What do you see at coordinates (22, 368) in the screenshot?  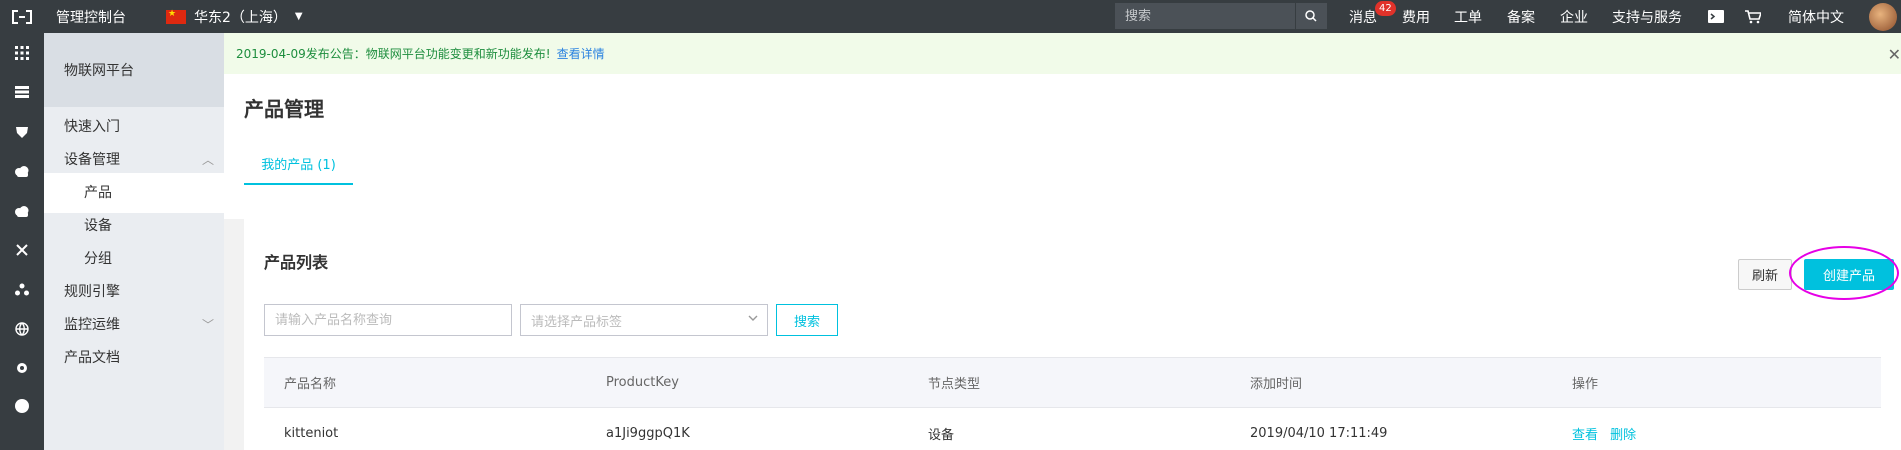 I see `settings-cog-icon` at bounding box center [22, 368].